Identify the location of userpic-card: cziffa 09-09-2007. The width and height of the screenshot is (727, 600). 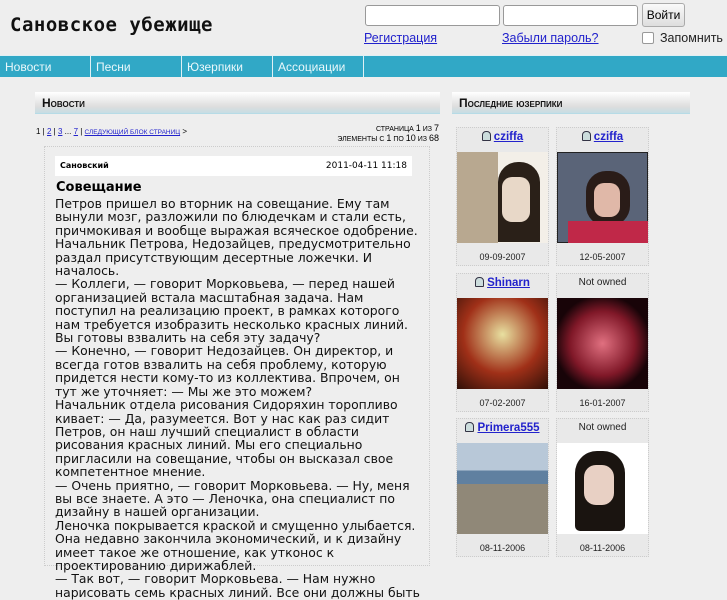
(502, 196).